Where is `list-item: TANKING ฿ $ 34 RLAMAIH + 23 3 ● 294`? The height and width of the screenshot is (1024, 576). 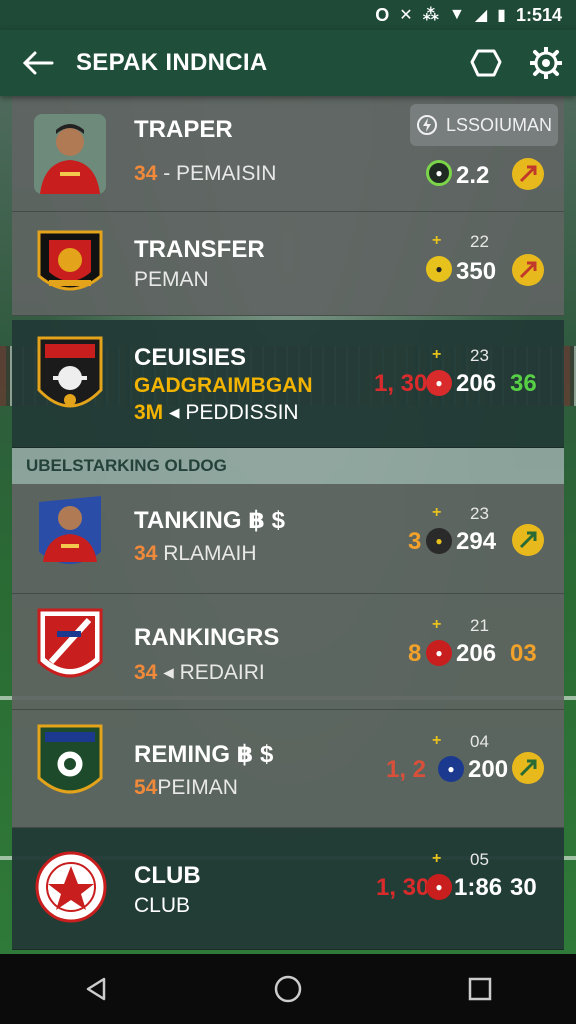
list-item: TANKING ฿ $ 34 RLAMAIH + 23 3 ● 294 is located at coordinates (288, 539).